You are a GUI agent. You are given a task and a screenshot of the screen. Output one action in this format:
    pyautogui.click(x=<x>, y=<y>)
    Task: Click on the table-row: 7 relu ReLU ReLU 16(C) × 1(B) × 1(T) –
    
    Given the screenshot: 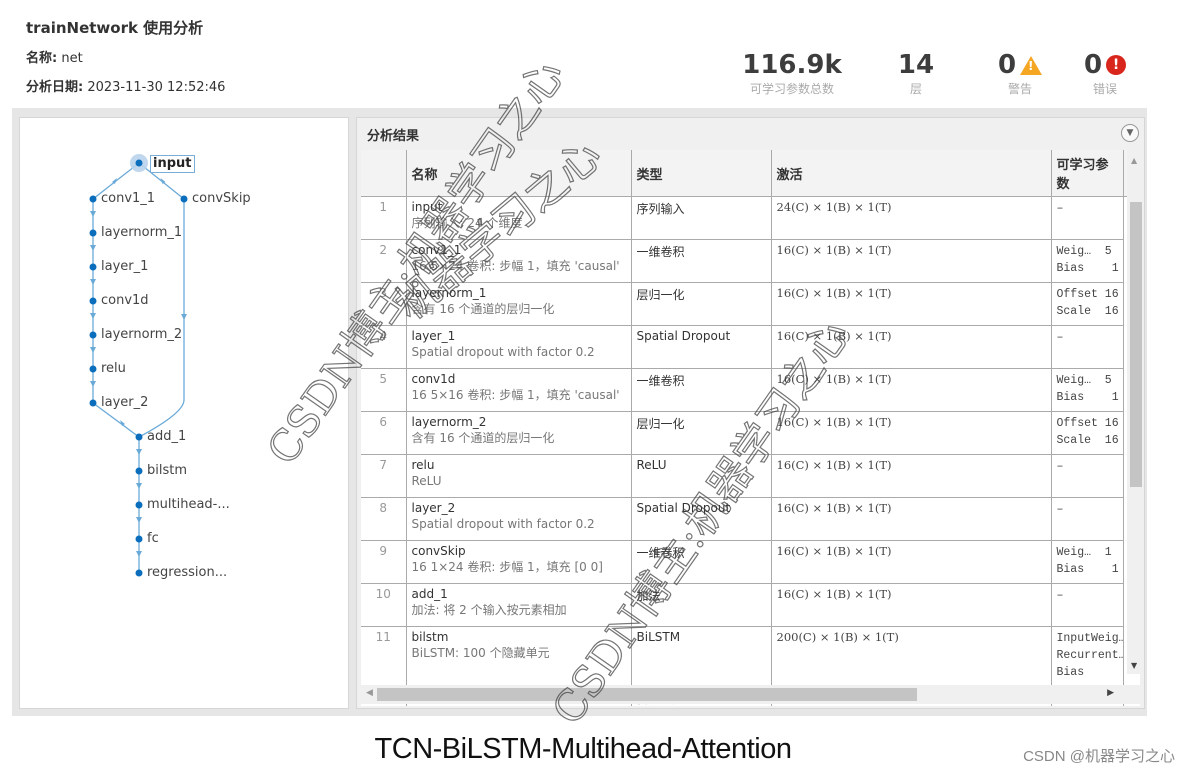 What is the action you would take?
    pyautogui.click(x=750, y=476)
    